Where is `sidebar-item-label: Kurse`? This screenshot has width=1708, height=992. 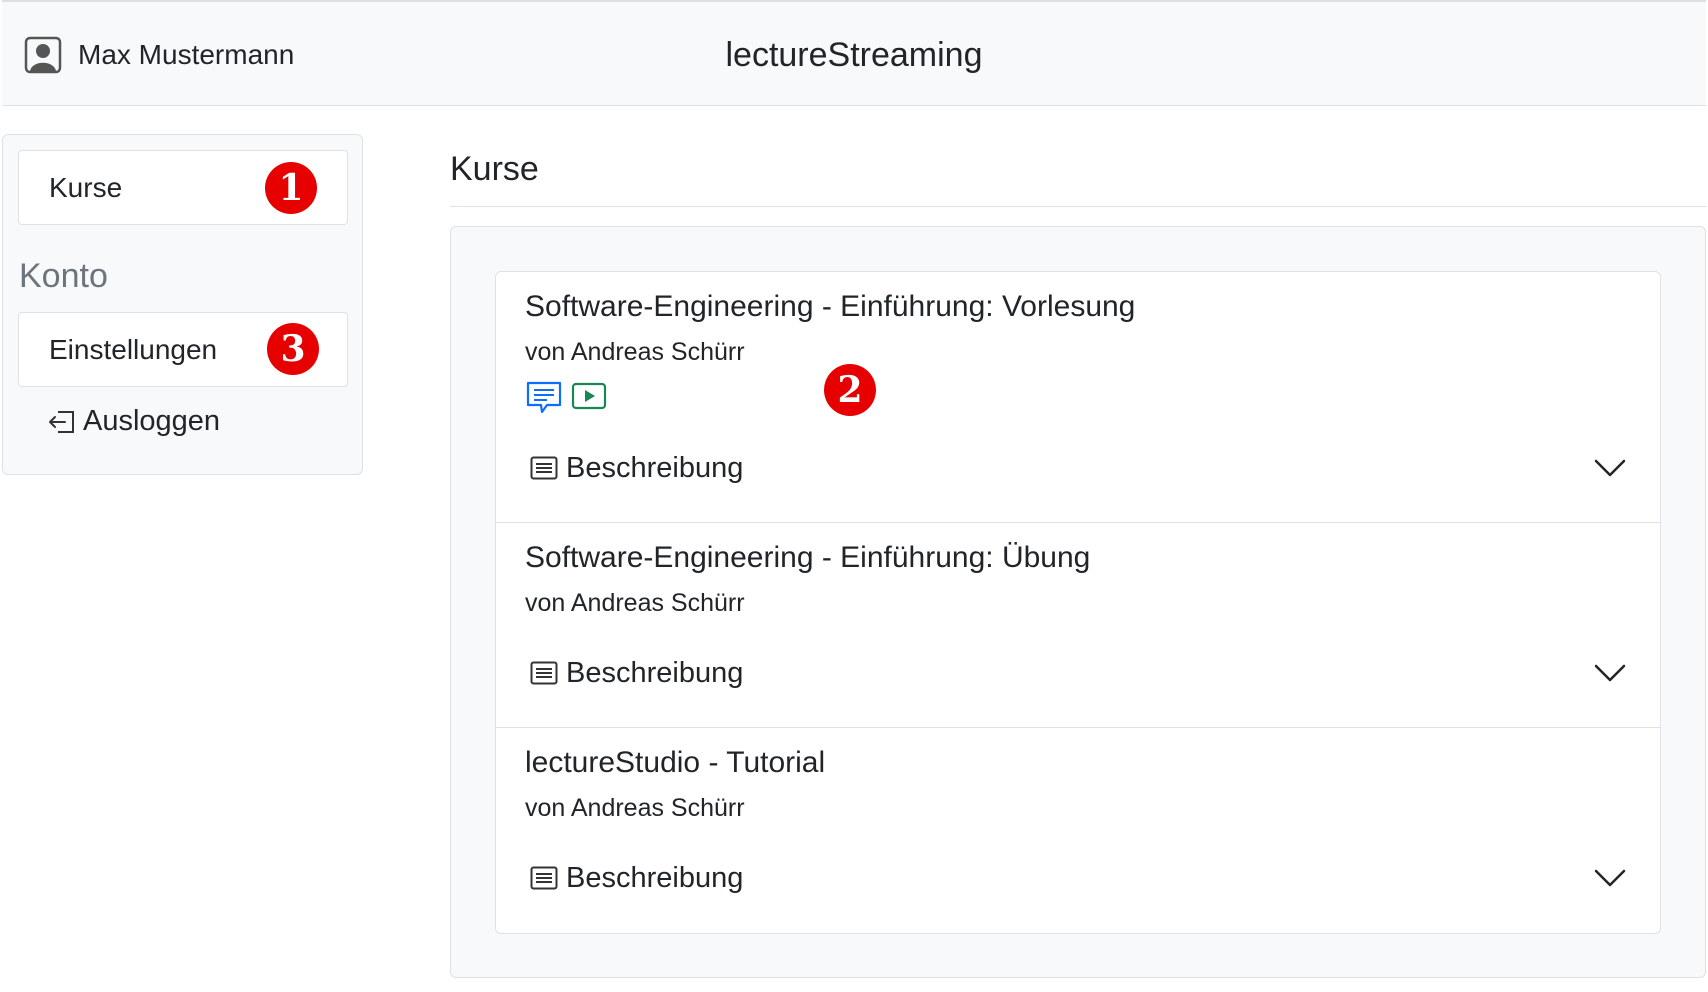 sidebar-item-label: Kurse is located at coordinates (86, 187).